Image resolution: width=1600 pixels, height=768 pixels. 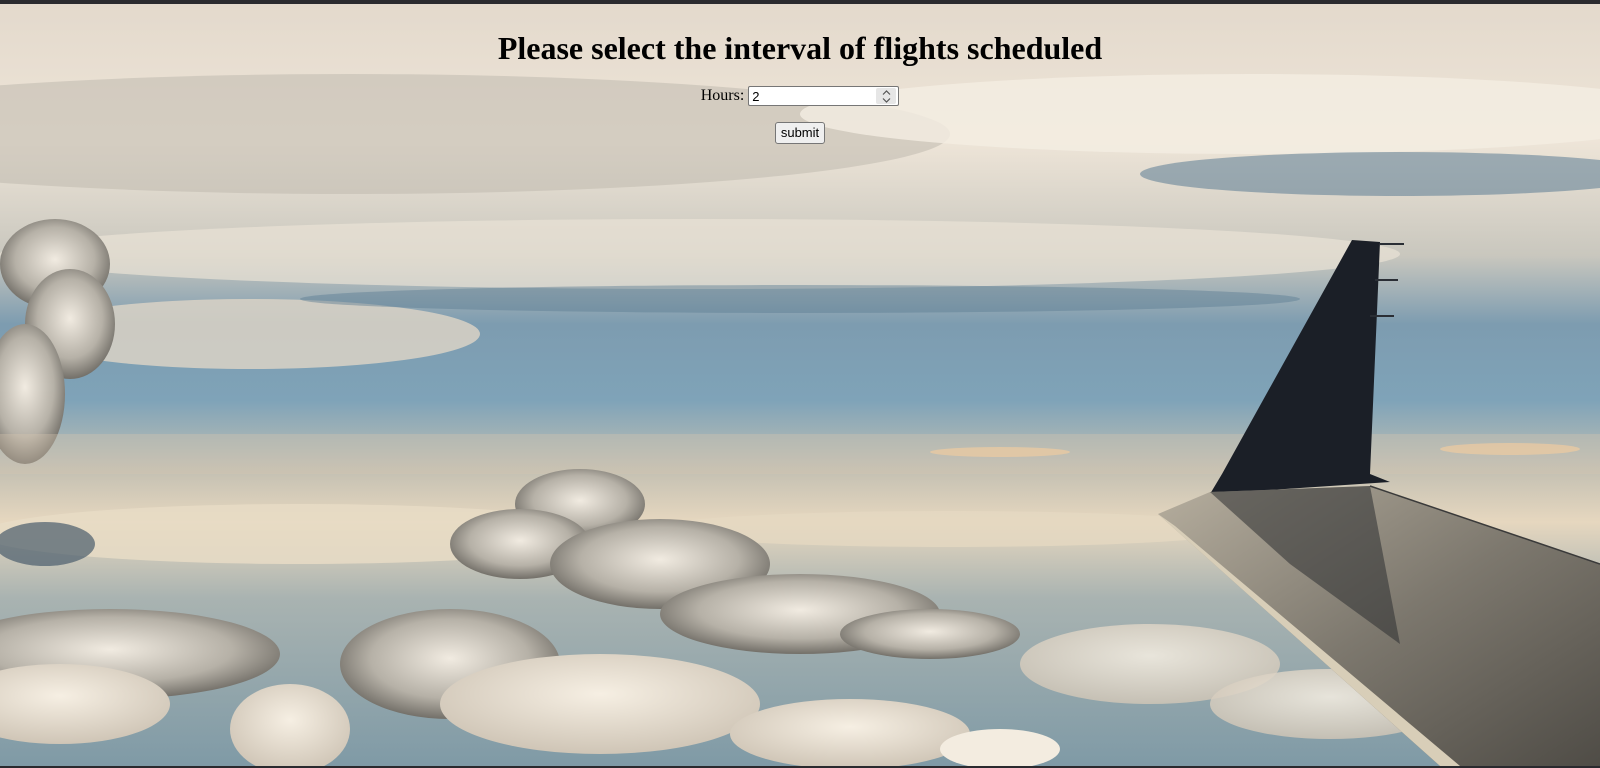 What do you see at coordinates (722, 95) in the screenshot?
I see `hours-label: Hours:` at bounding box center [722, 95].